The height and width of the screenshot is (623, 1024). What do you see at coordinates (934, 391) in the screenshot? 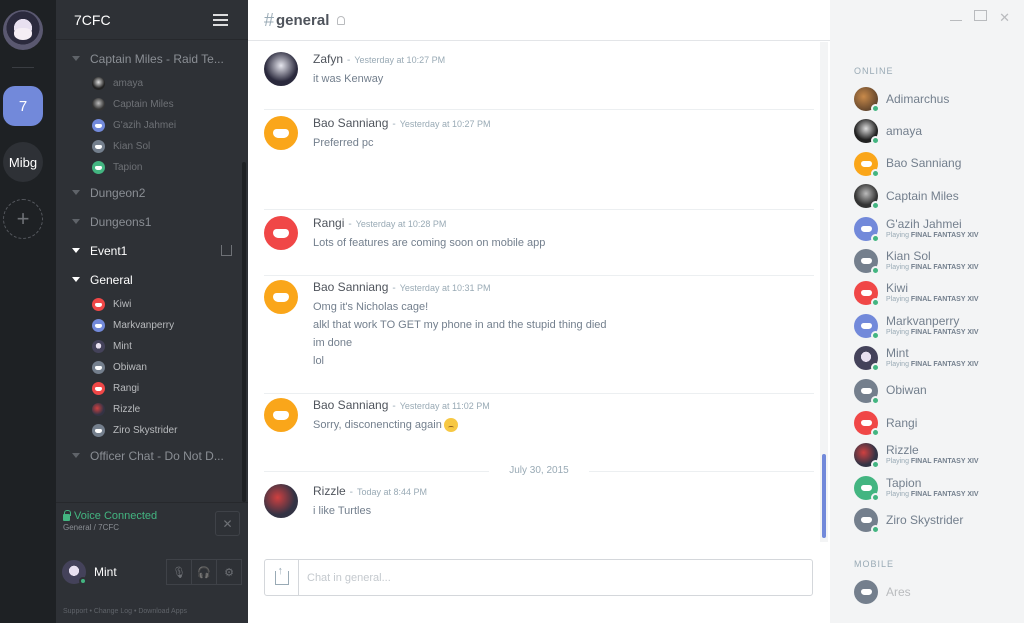
I see `member-item: Obiwan` at bounding box center [934, 391].